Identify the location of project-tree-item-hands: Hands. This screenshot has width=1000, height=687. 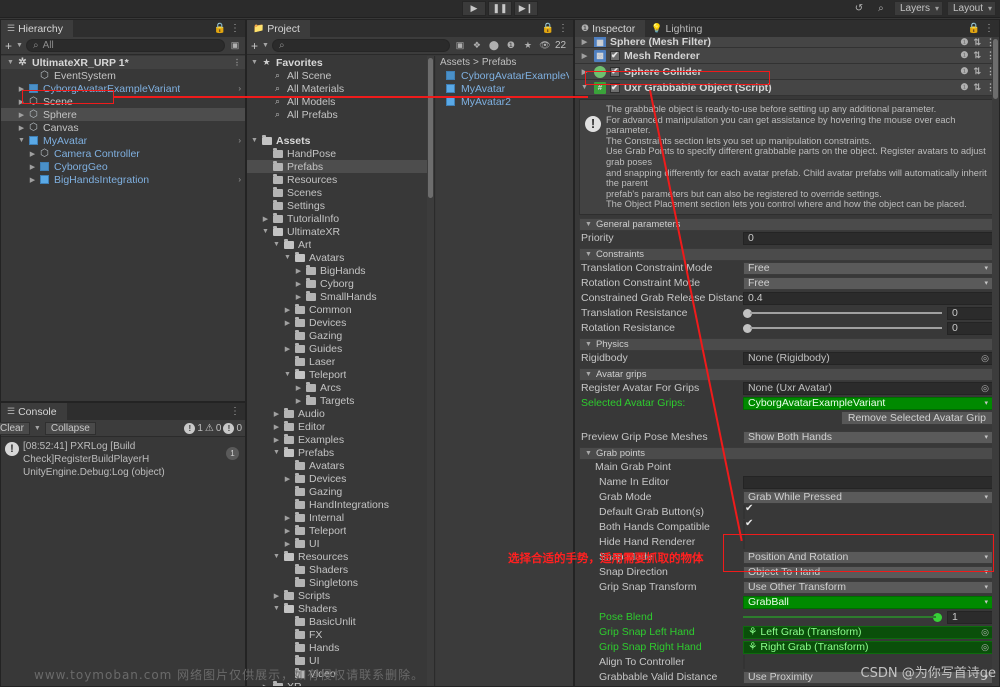
(340, 647).